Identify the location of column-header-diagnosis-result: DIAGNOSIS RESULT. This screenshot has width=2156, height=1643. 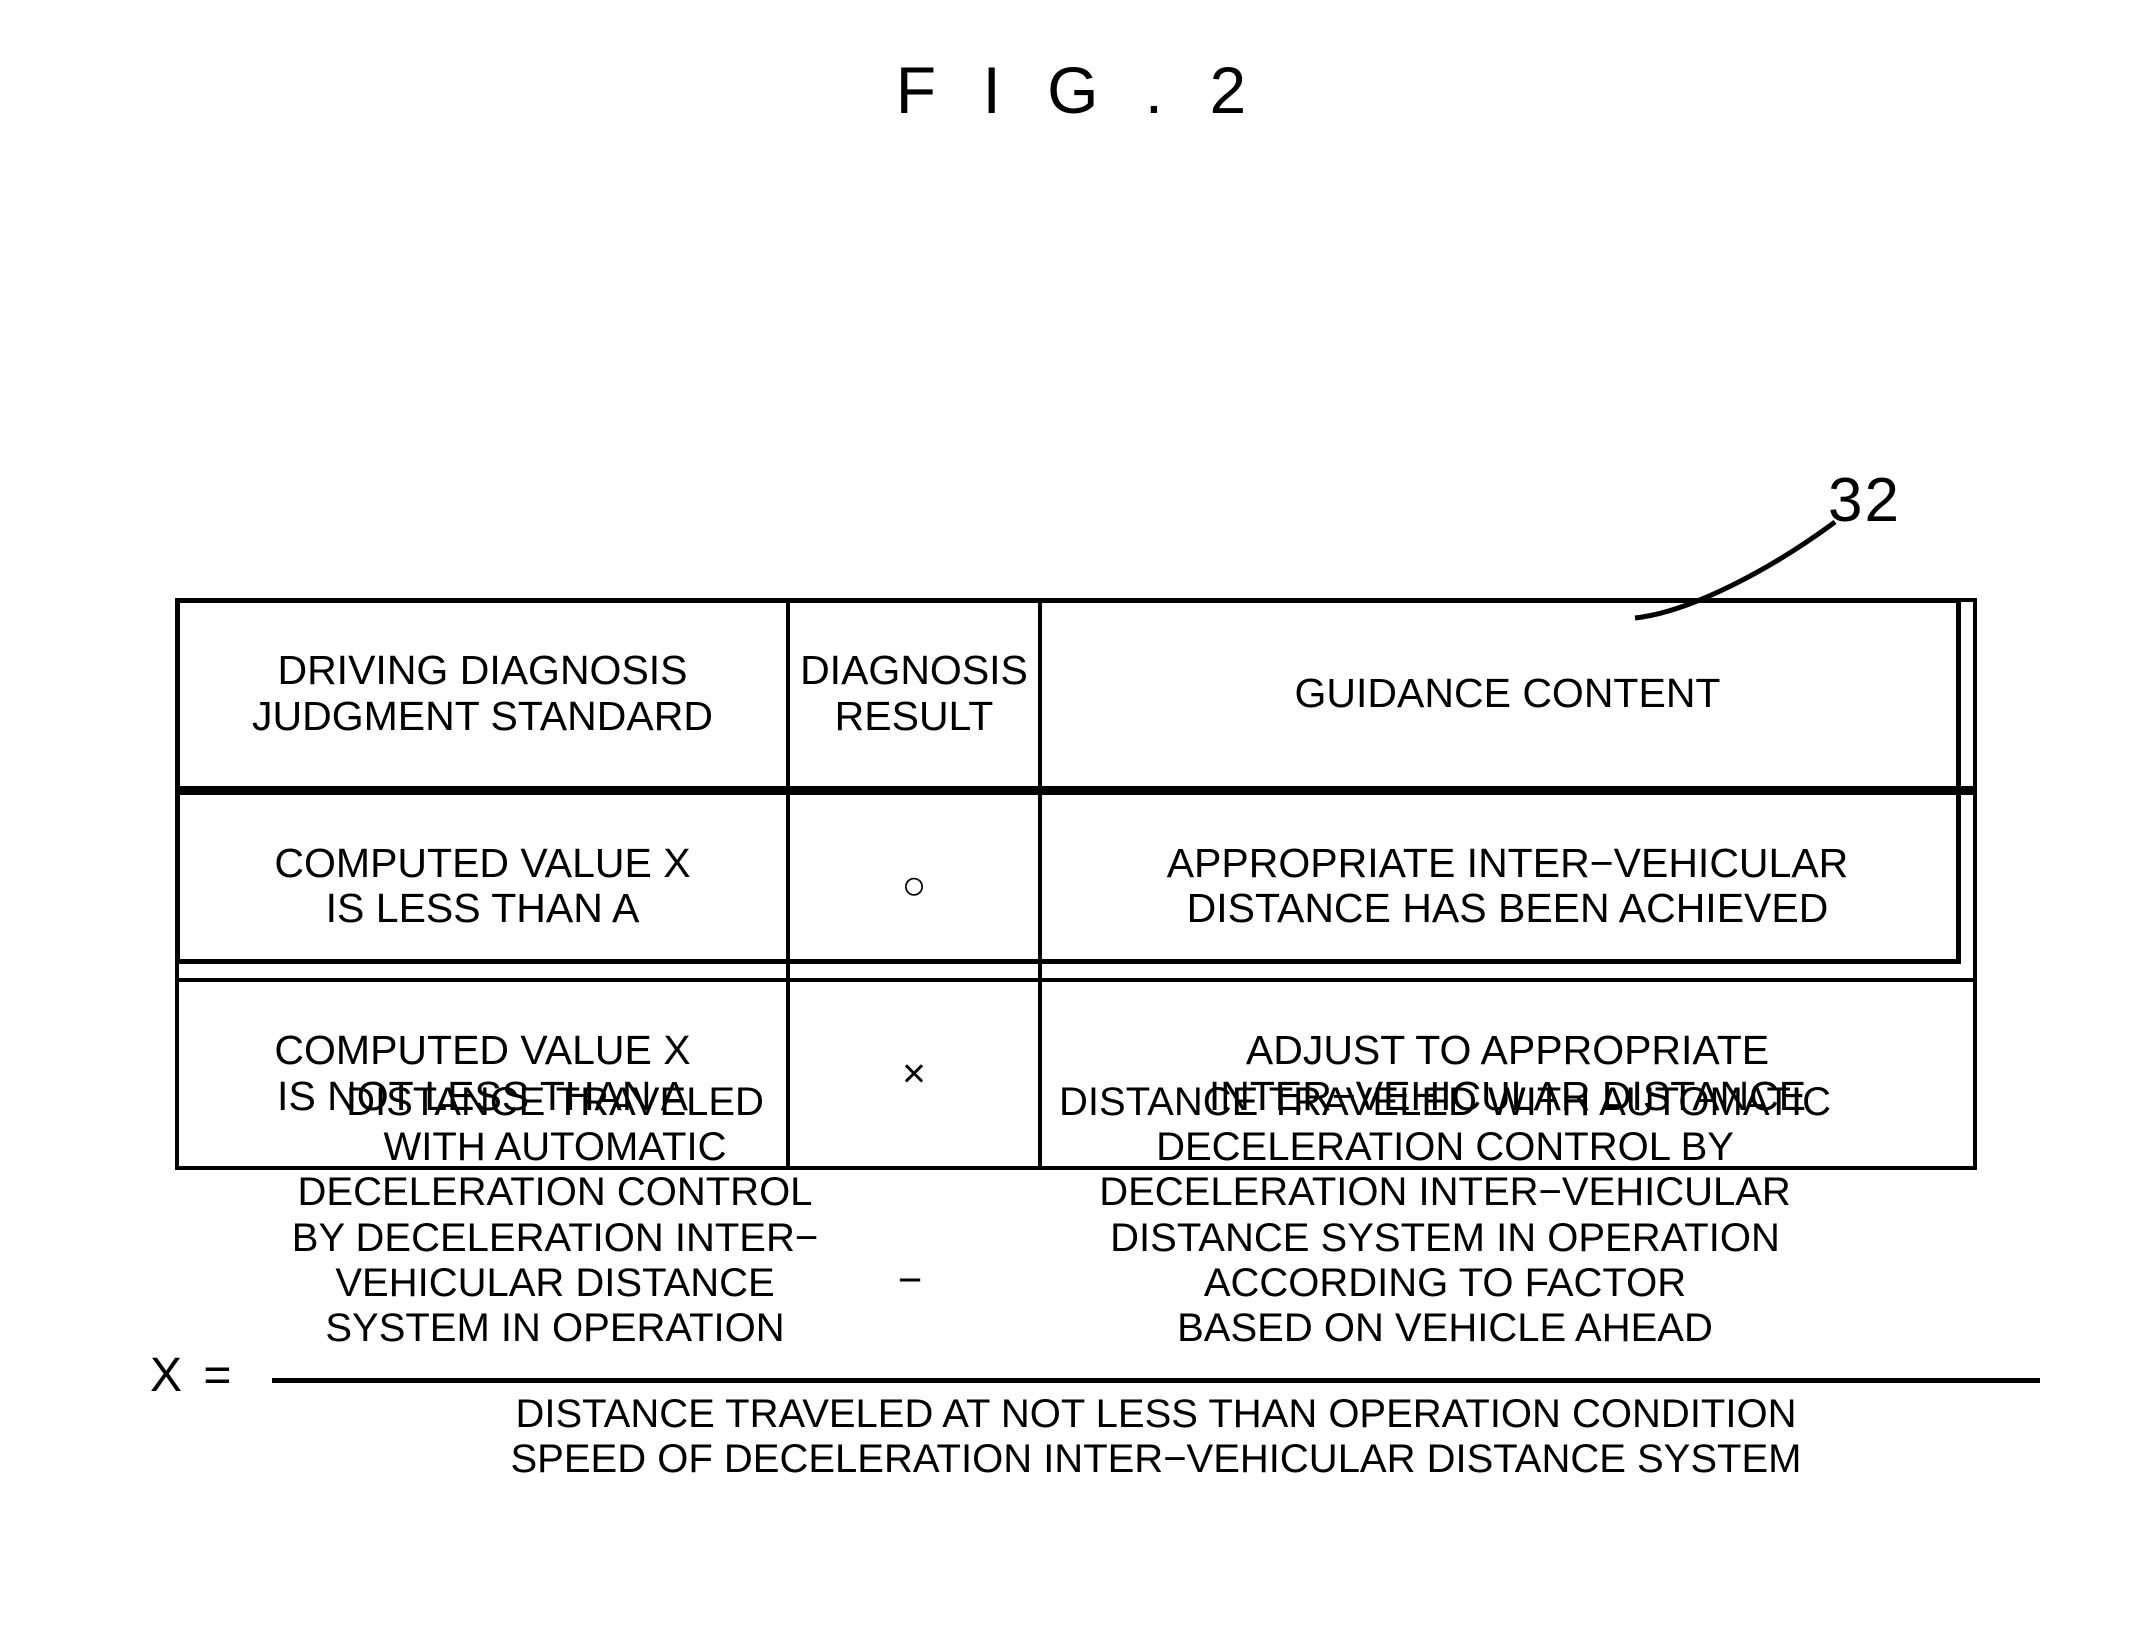
(914, 696).